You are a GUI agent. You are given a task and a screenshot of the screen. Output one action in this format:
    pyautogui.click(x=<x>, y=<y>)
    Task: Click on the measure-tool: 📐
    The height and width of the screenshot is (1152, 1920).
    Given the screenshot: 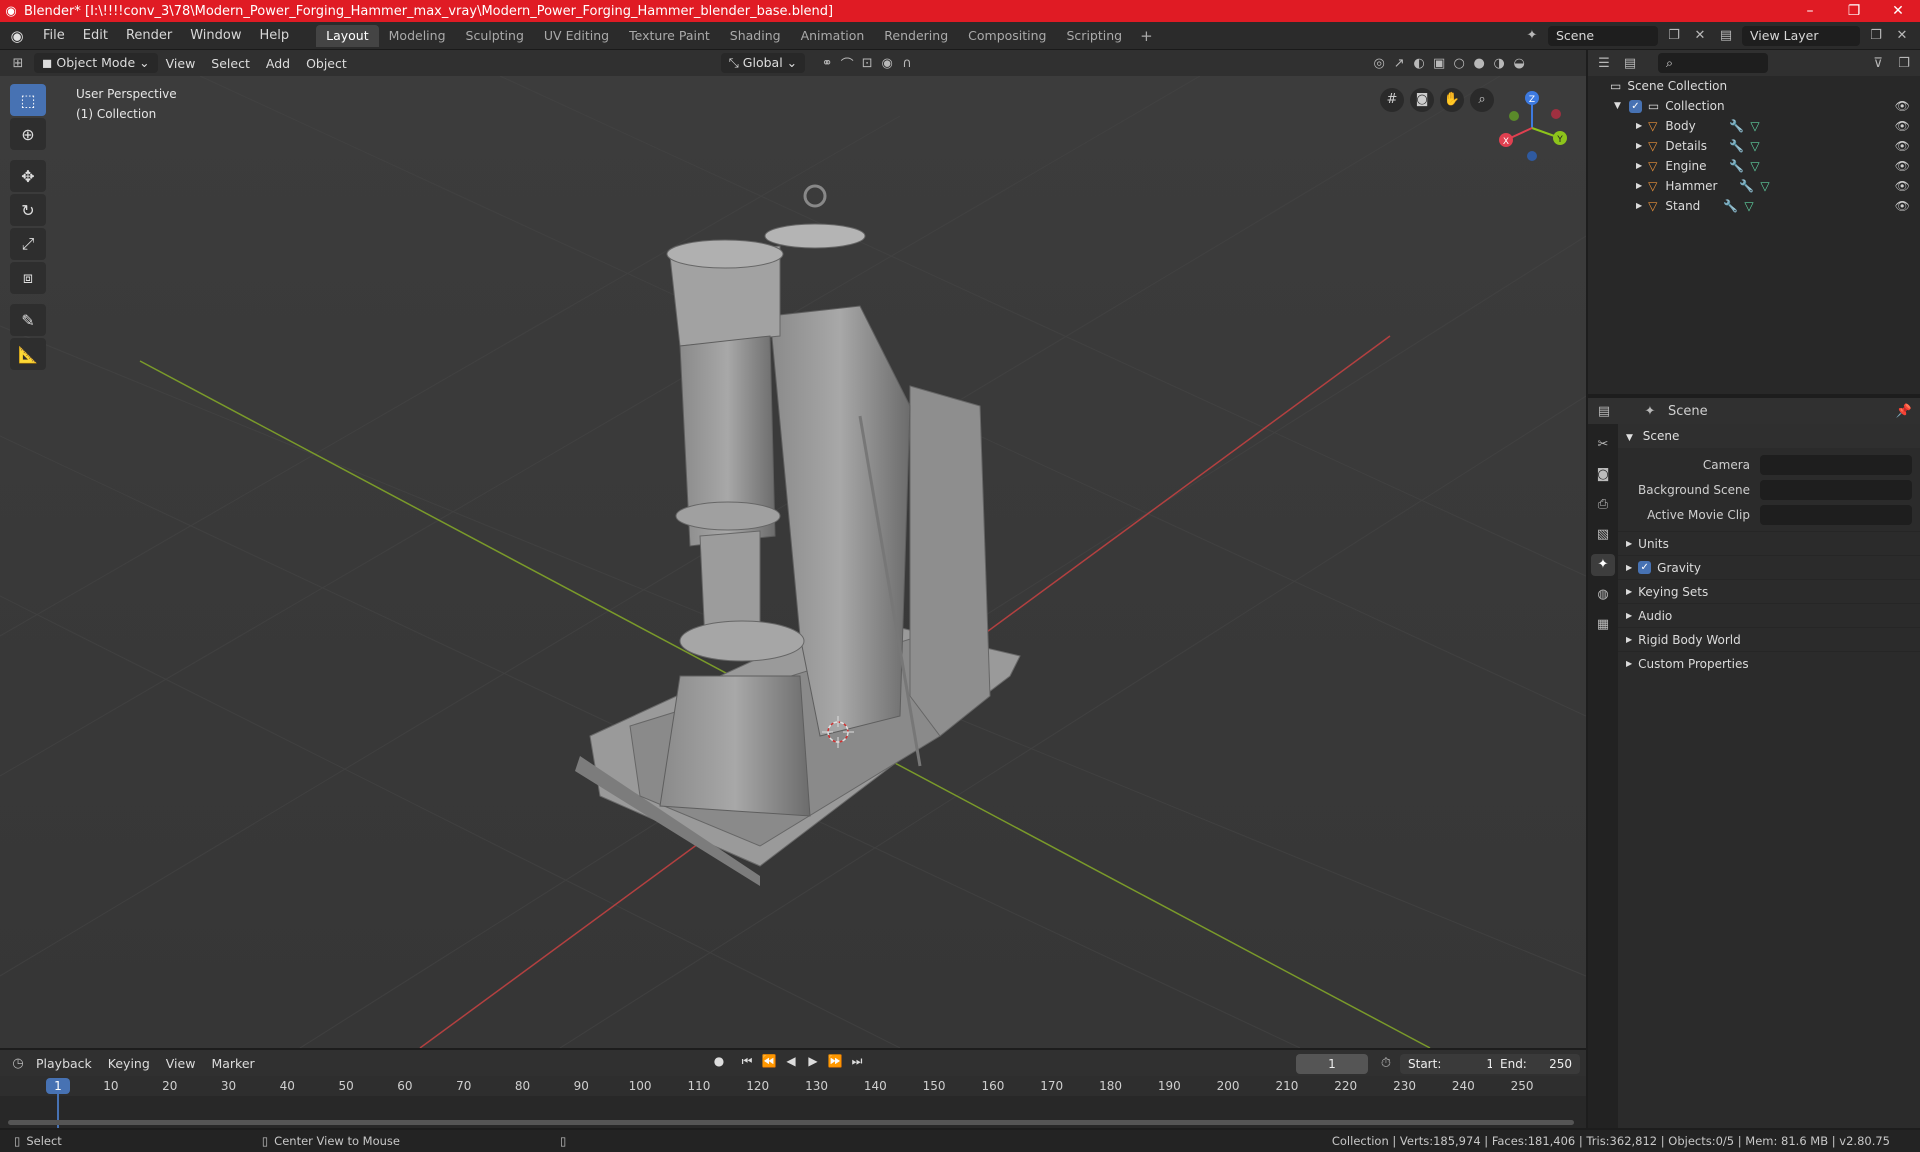 What is the action you would take?
    pyautogui.click(x=28, y=354)
    